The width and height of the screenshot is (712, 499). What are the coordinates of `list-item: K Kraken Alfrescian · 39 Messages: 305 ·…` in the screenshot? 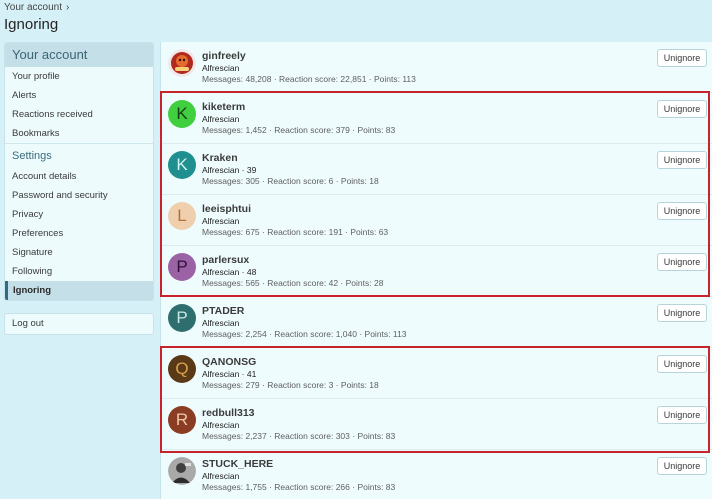 It's located at (436, 169).